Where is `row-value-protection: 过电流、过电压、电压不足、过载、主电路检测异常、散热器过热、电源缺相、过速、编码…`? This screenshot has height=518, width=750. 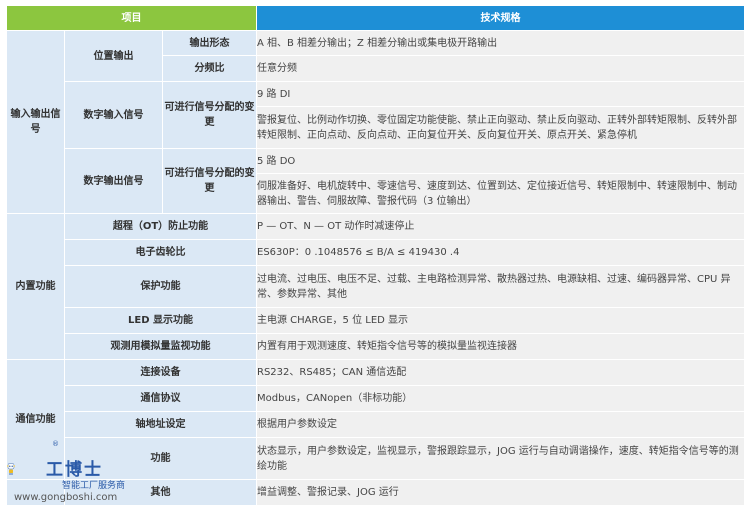
row-value-protection: 过电流、过电压、电压不足、过载、主电路检测异常、散热器过热、电源缺相、过速、编码… is located at coordinates (500, 286).